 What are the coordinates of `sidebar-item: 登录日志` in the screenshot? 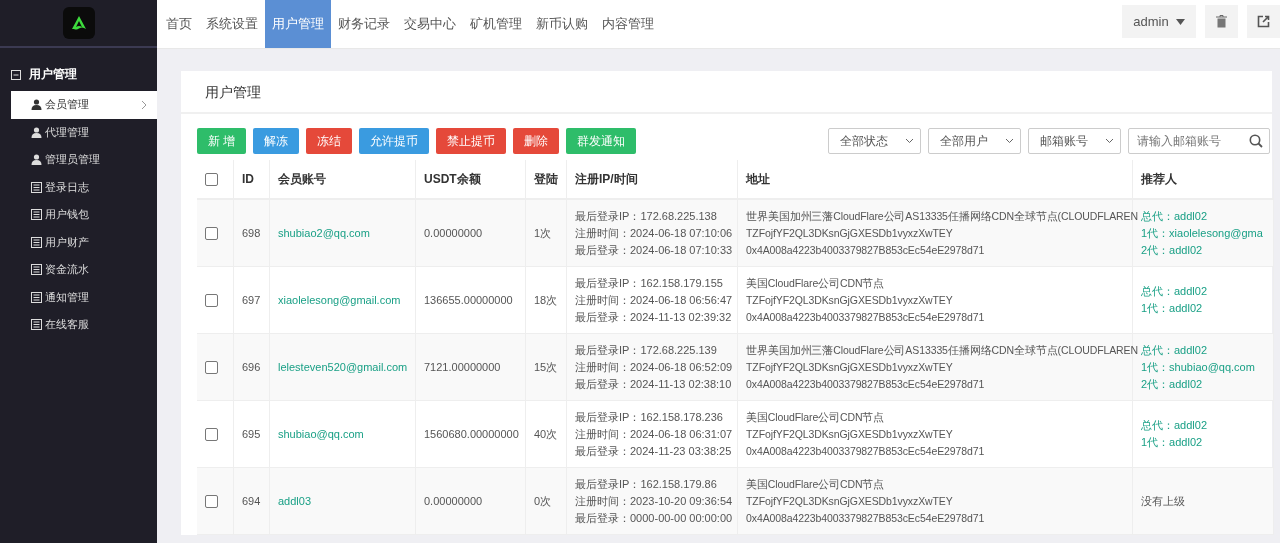 It's located at (84, 187).